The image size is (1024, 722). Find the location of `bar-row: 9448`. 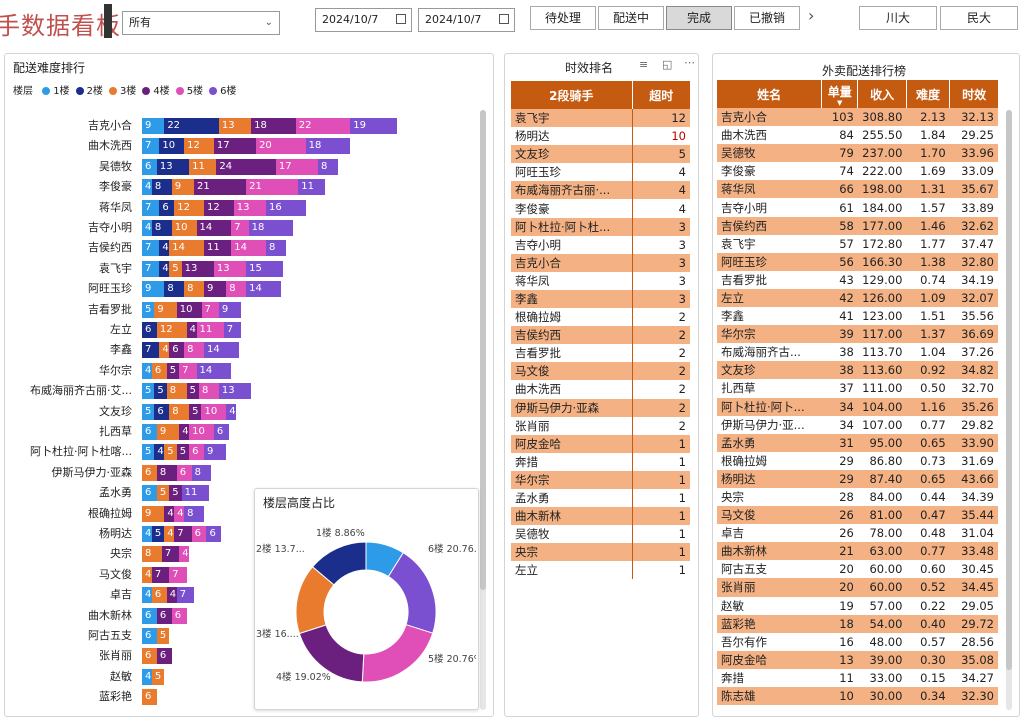

bar-row: 9448 is located at coordinates (173, 513).